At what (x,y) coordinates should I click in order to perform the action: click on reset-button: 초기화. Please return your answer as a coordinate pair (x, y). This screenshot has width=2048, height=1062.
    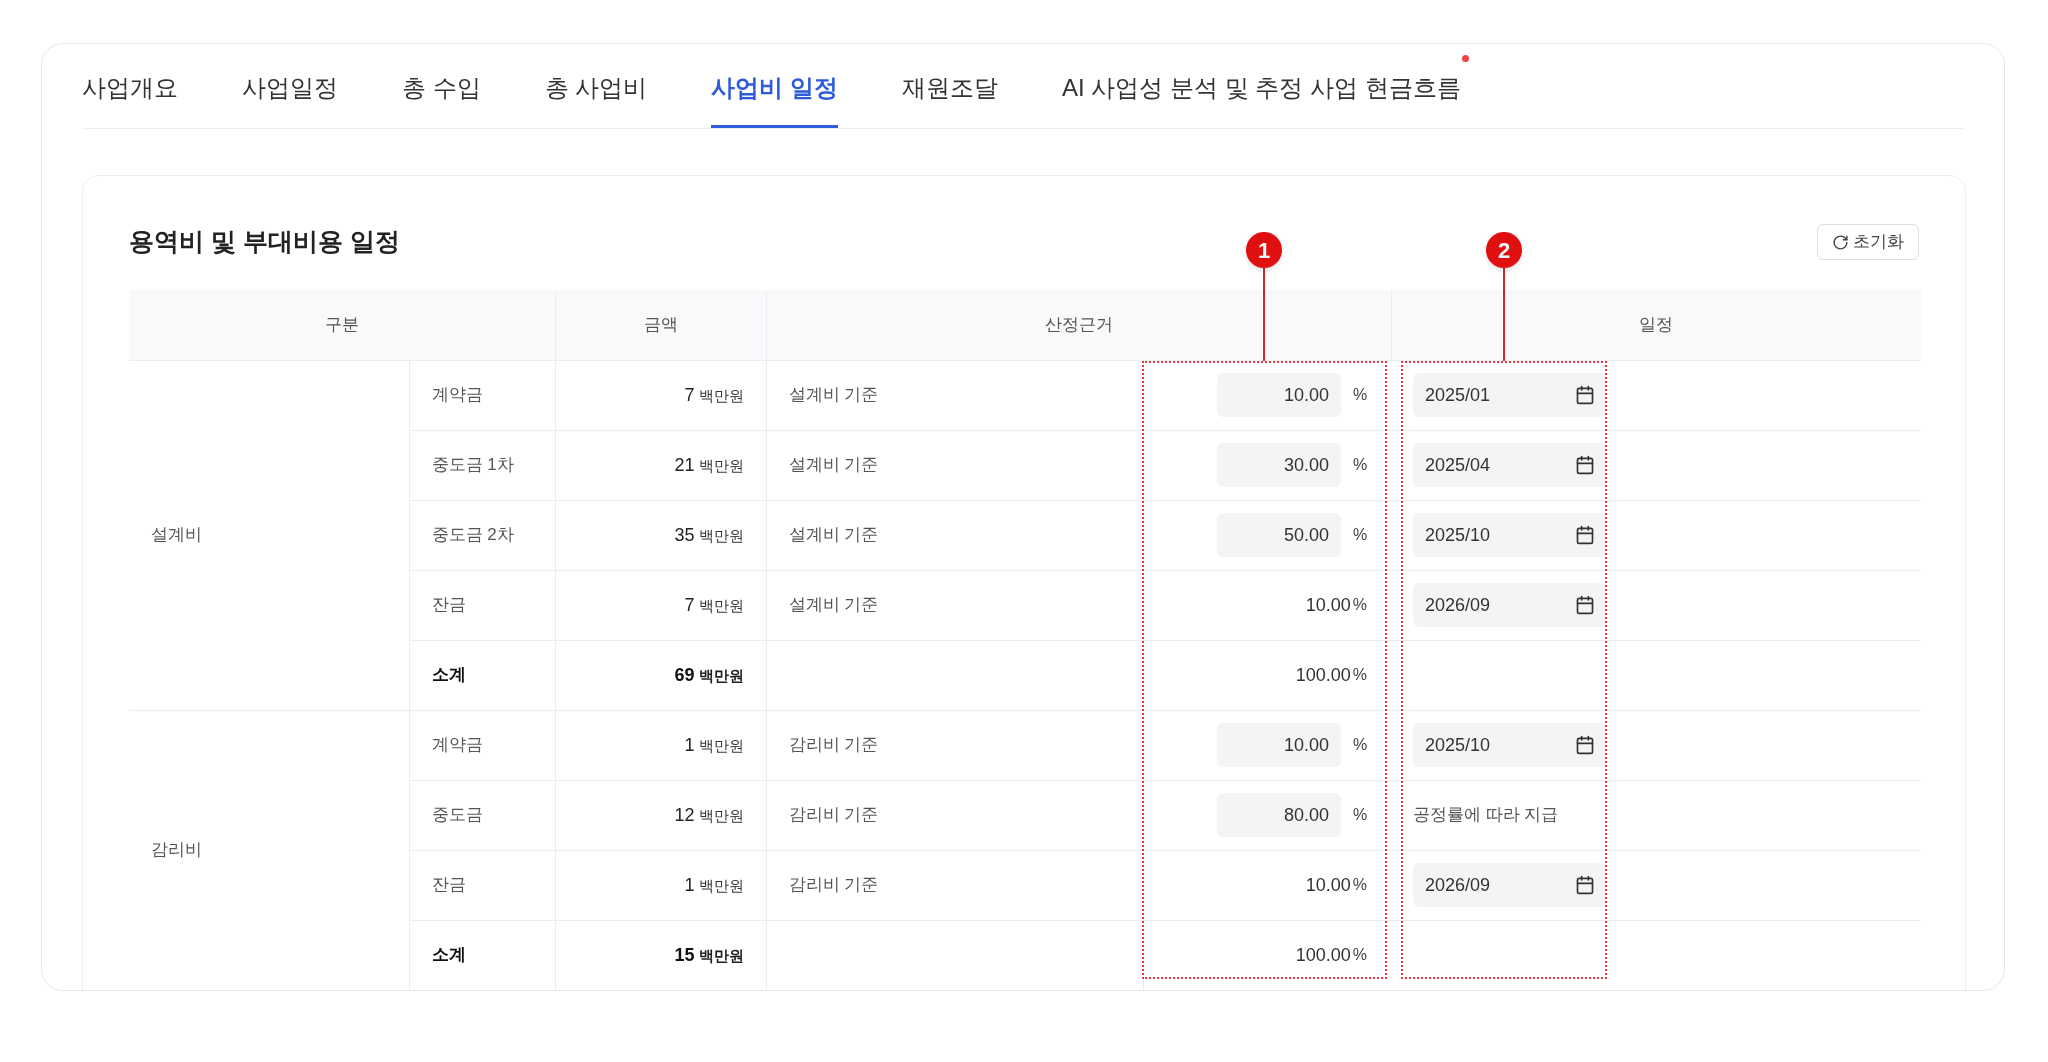
    Looking at the image, I should click on (1868, 242).